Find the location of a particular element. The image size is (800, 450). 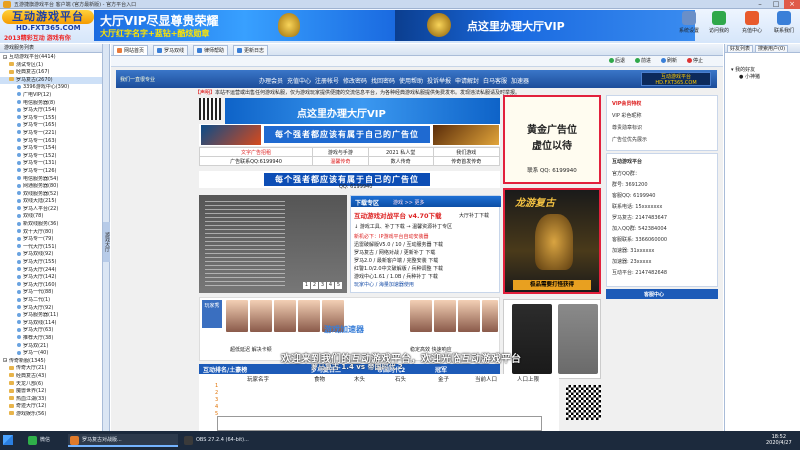

friend-item: ● 小神猪 is located at coordinates (749, 76).